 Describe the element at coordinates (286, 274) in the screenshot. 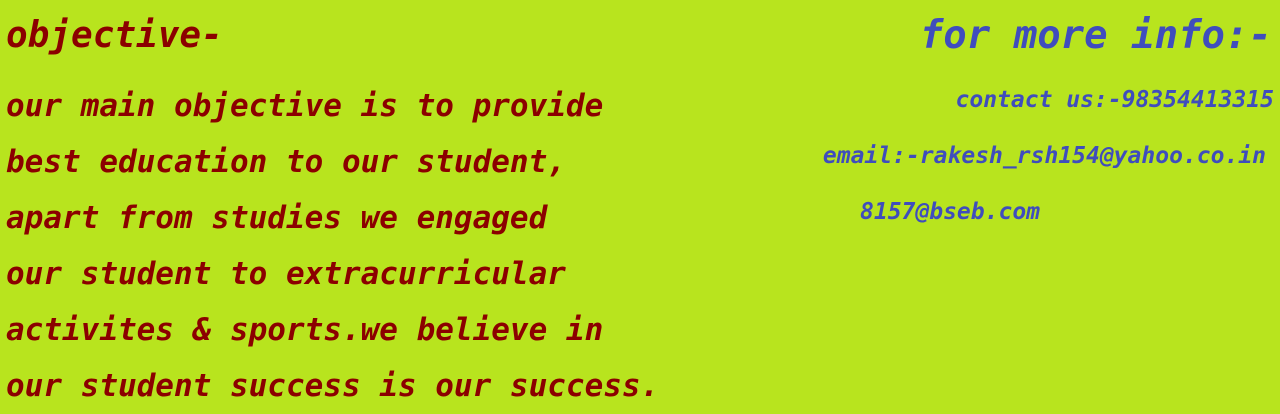

I see `objective-line: our student to extracurricular` at that location.